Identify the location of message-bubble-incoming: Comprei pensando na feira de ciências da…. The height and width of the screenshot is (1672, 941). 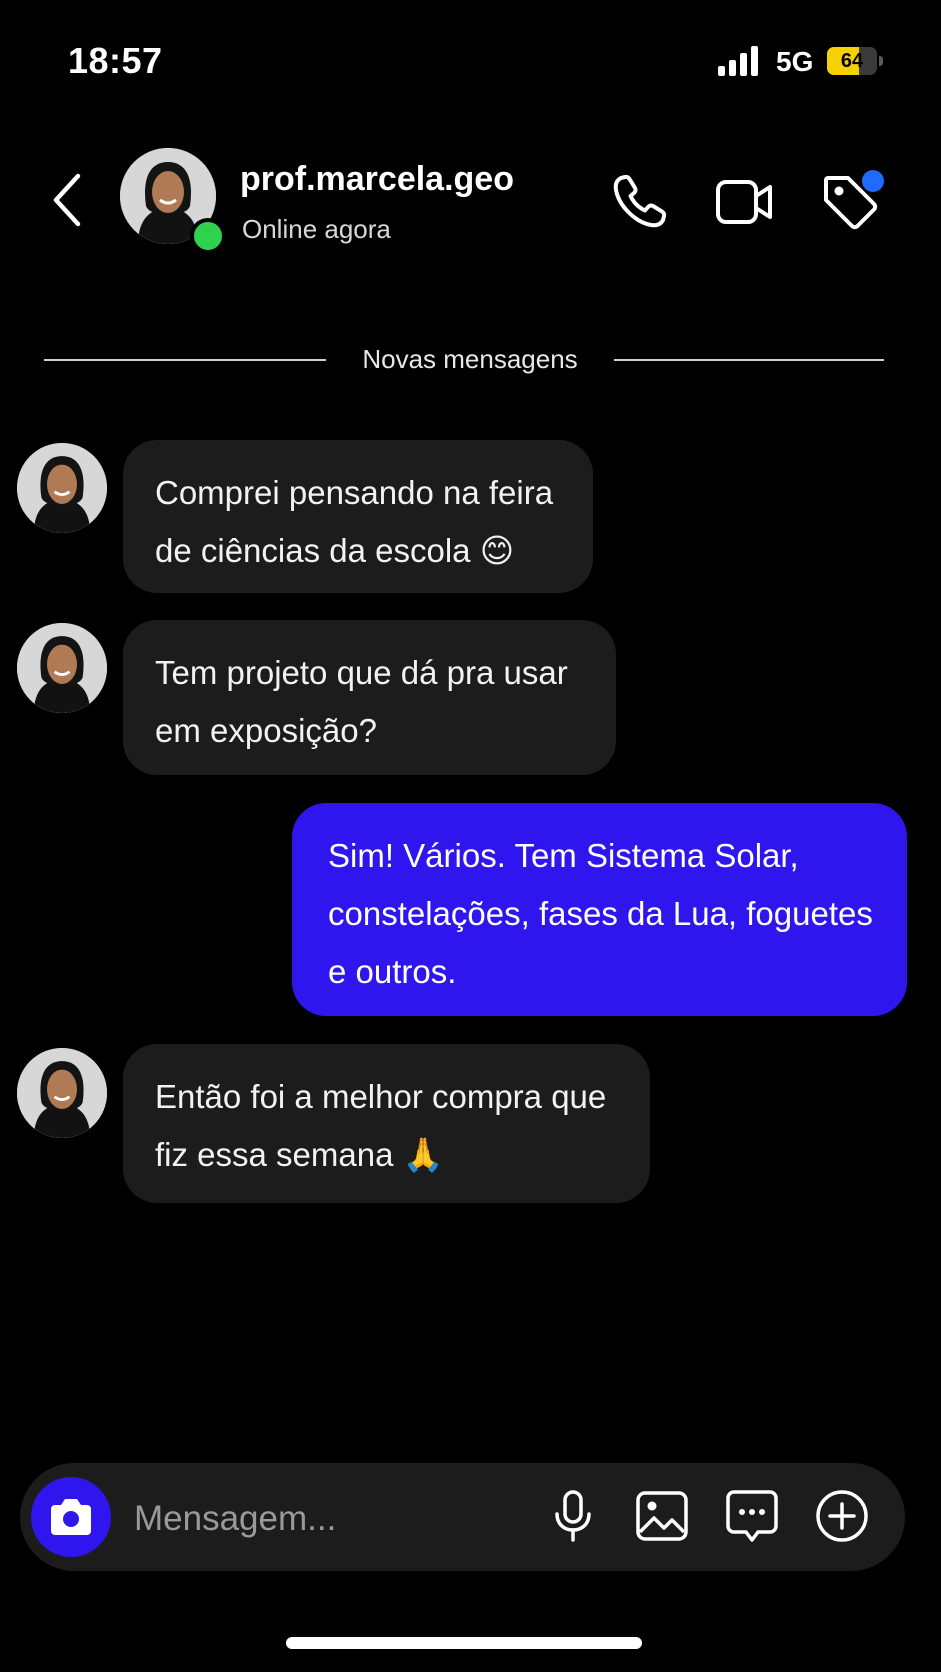
(358, 516).